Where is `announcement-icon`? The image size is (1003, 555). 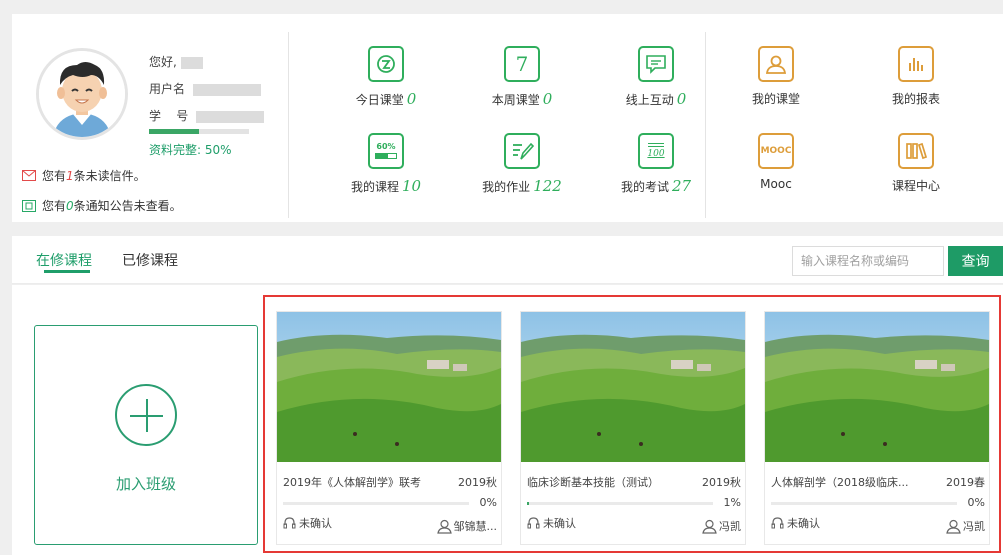 announcement-icon is located at coordinates (29, 205).